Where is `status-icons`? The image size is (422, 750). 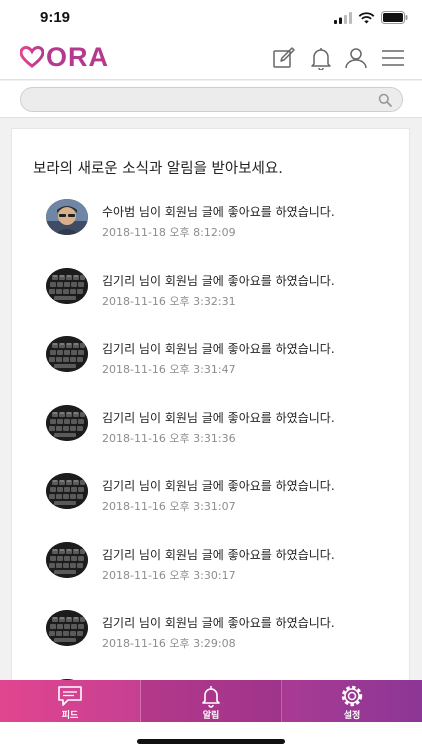 status-icons is located at coordinates (371, 17).